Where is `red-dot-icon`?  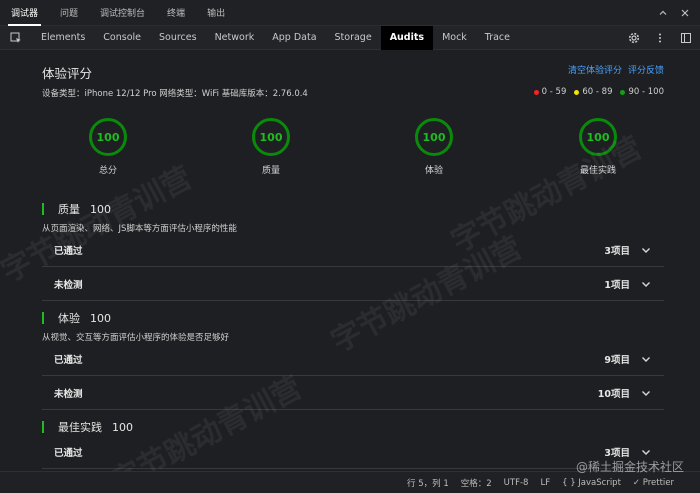 red-dot-icon is located at coordinates (536, 92).